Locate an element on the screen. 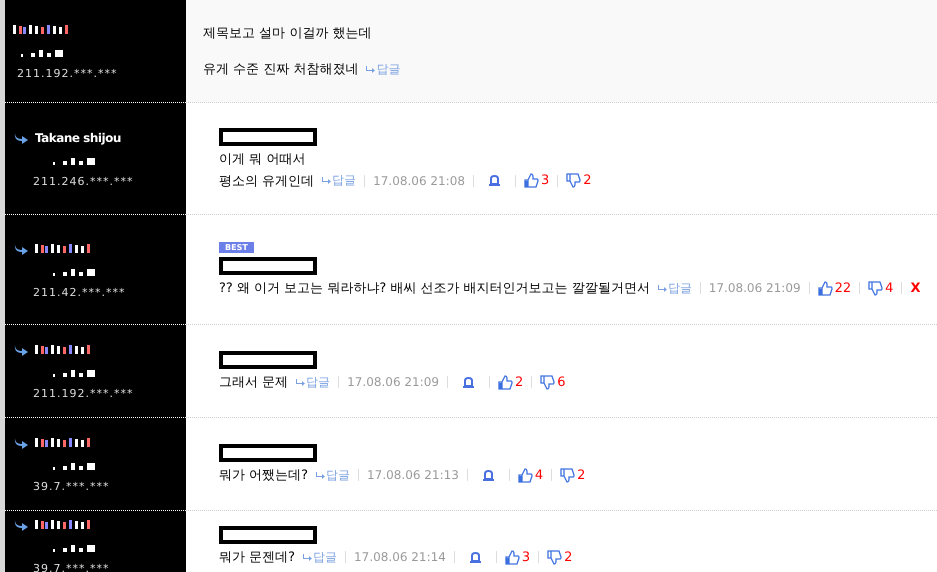  comment-text: 제목보고 설마 이걸까 했는데 is located at coordinates (287, 33).